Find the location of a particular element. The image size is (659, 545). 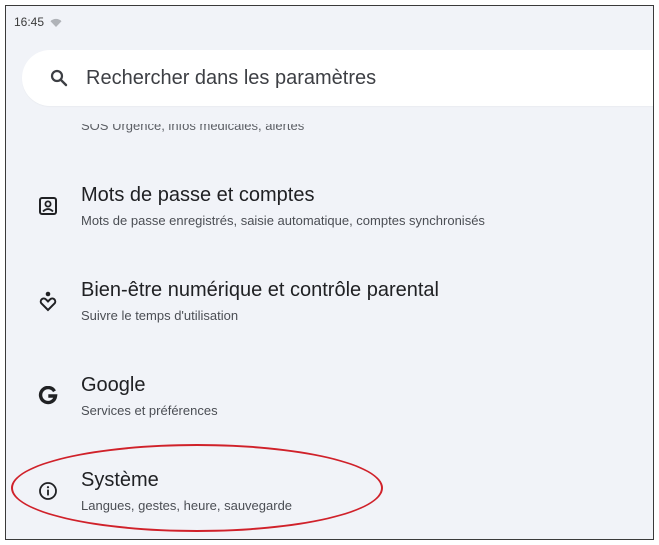

settings-item-subtitle: Langues, gestes, heure, sauvegarde is located at coordinates (187, 505).